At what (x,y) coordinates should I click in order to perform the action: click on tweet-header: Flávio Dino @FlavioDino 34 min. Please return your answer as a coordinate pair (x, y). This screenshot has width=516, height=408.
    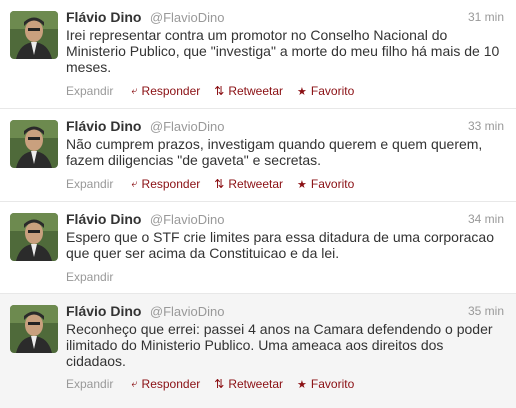
    Looking at the image, I should click on (286, 220).